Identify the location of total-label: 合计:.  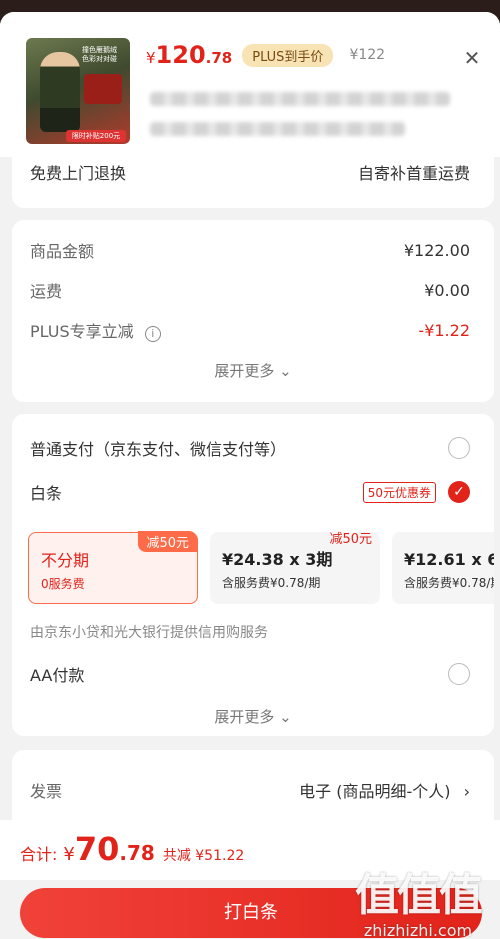
(39, 854).